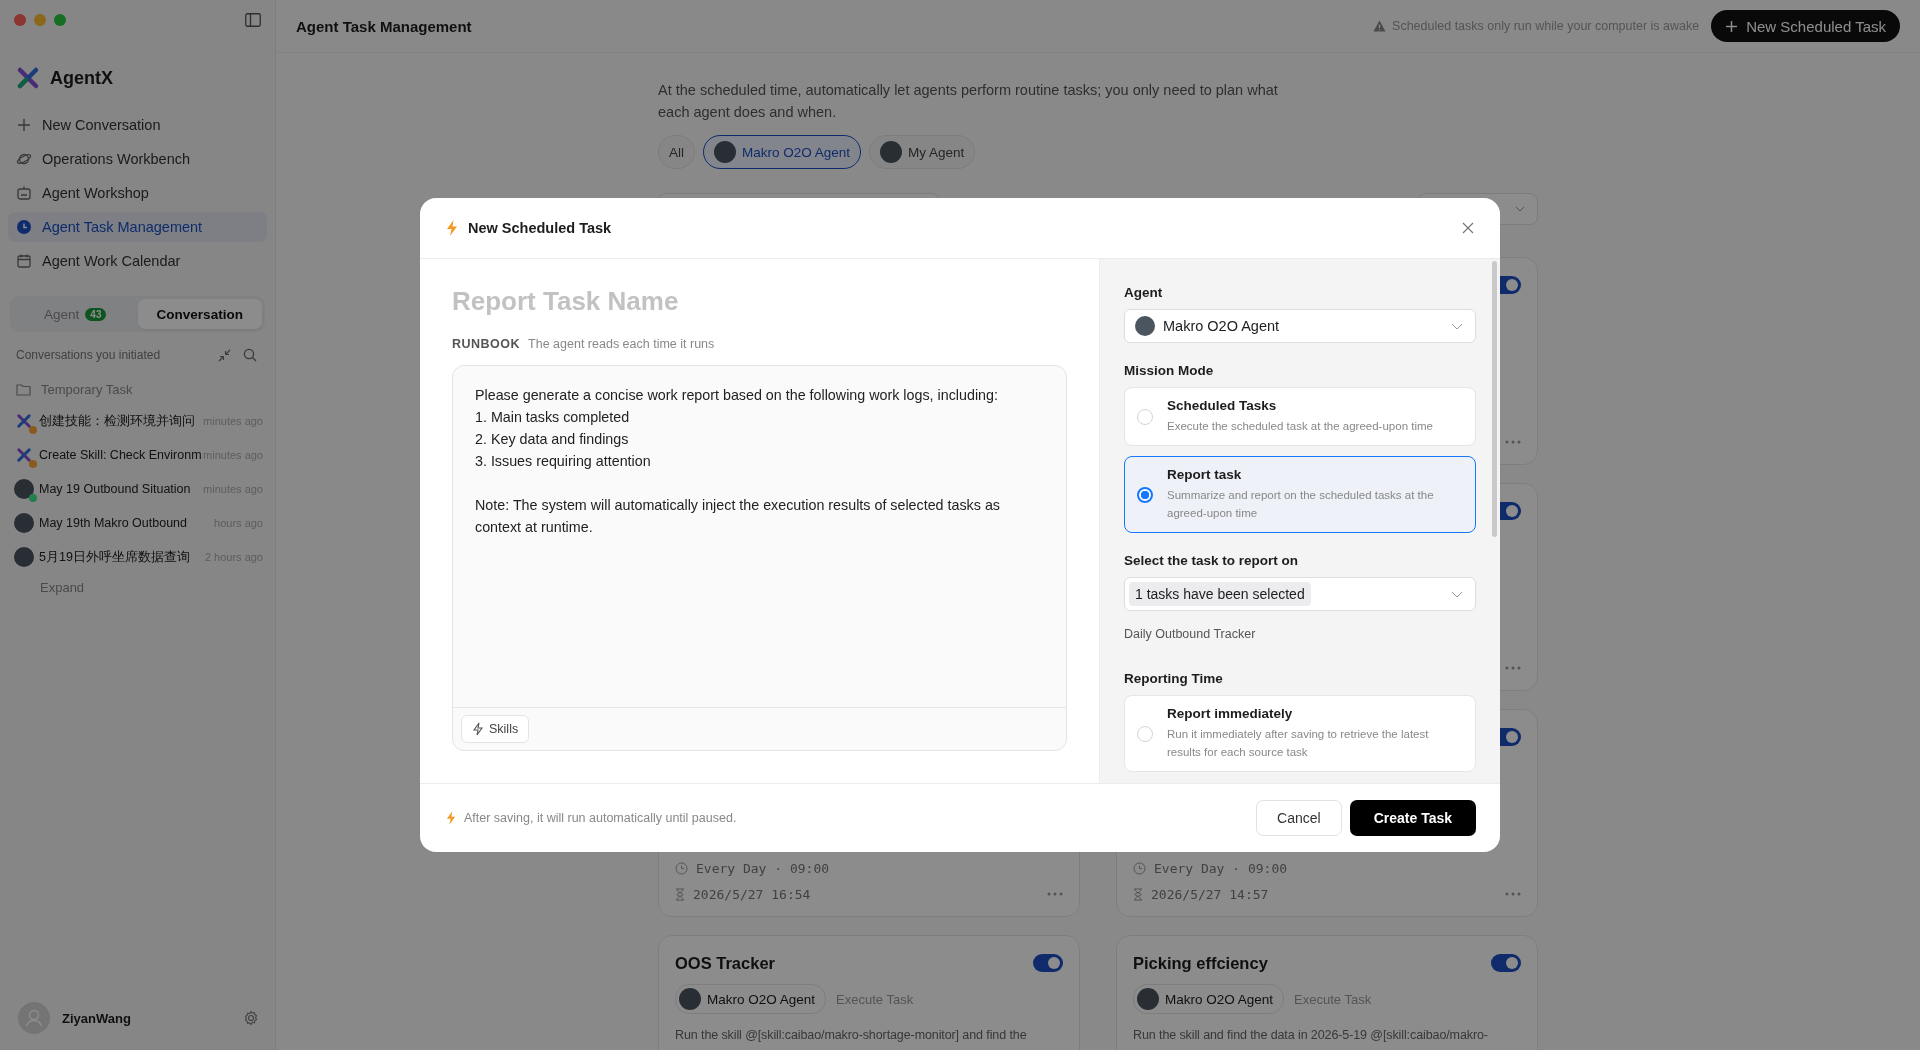 The width and height of the screenshot is (1920, 1050). Describe the element at coordinates (96, 314) in the screenshot. I see `count-badge: 43` at that location.